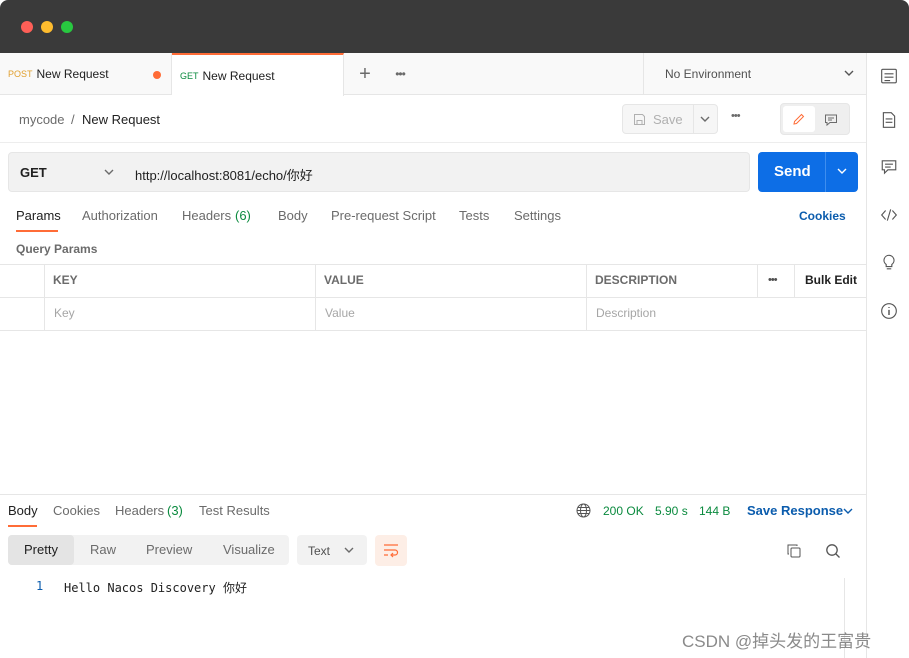  What do you see at coordinates (139, 510) in the screenshot?
I see `response-tab-headers: Headers` at bounding box center [139, 510].